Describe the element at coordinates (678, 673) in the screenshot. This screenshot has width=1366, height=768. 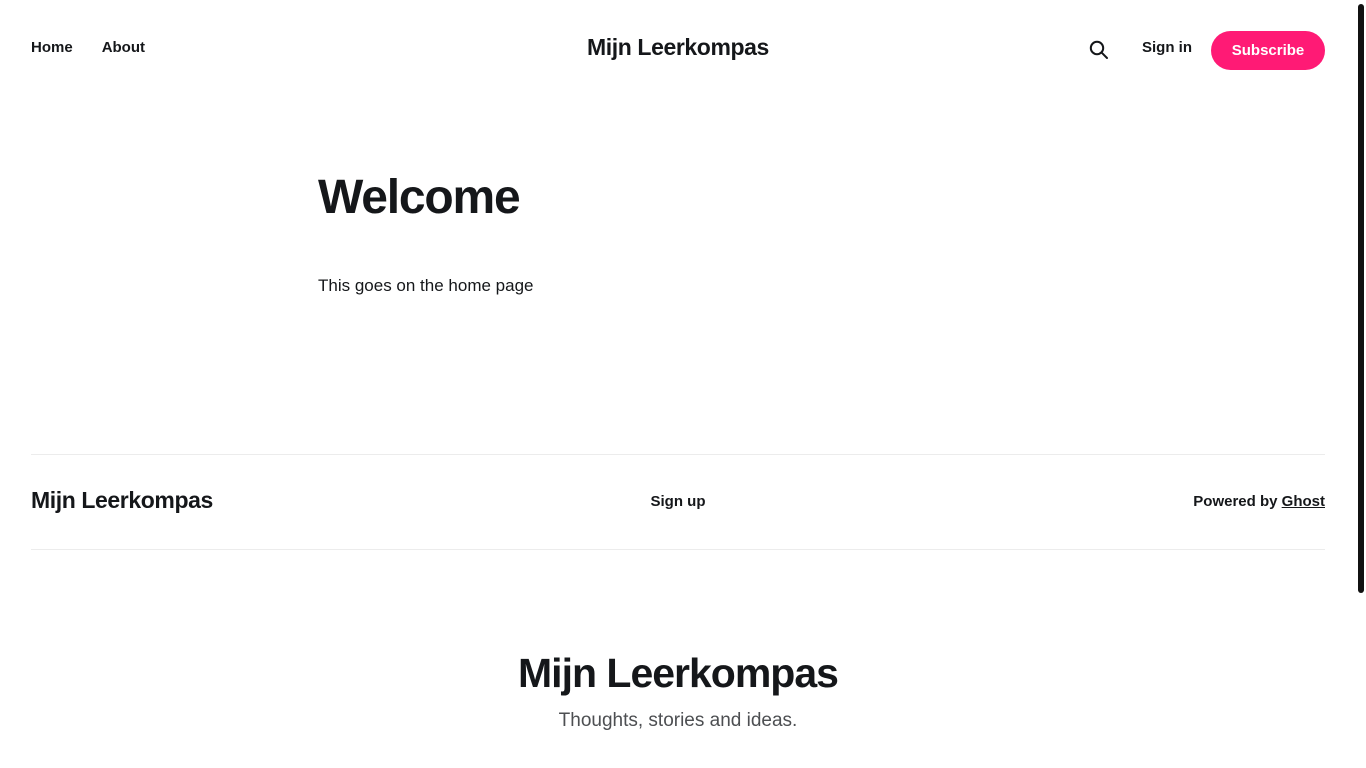
I see `hero-title: Mijn Leerkompas` at that location.